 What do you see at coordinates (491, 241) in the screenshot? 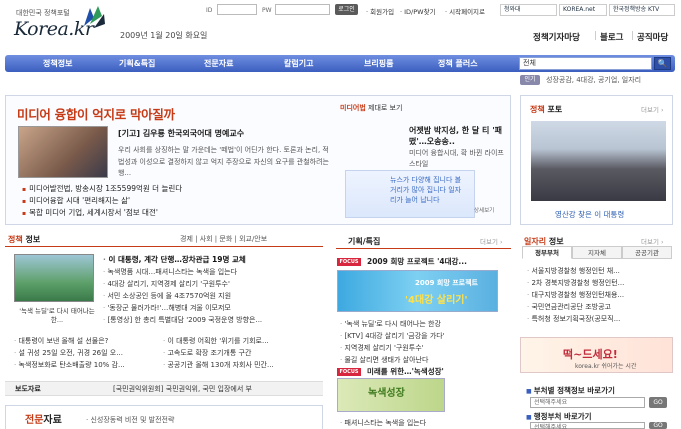
I see `planning-more-link: 더보기 ›` at bounding box center [491, 241].